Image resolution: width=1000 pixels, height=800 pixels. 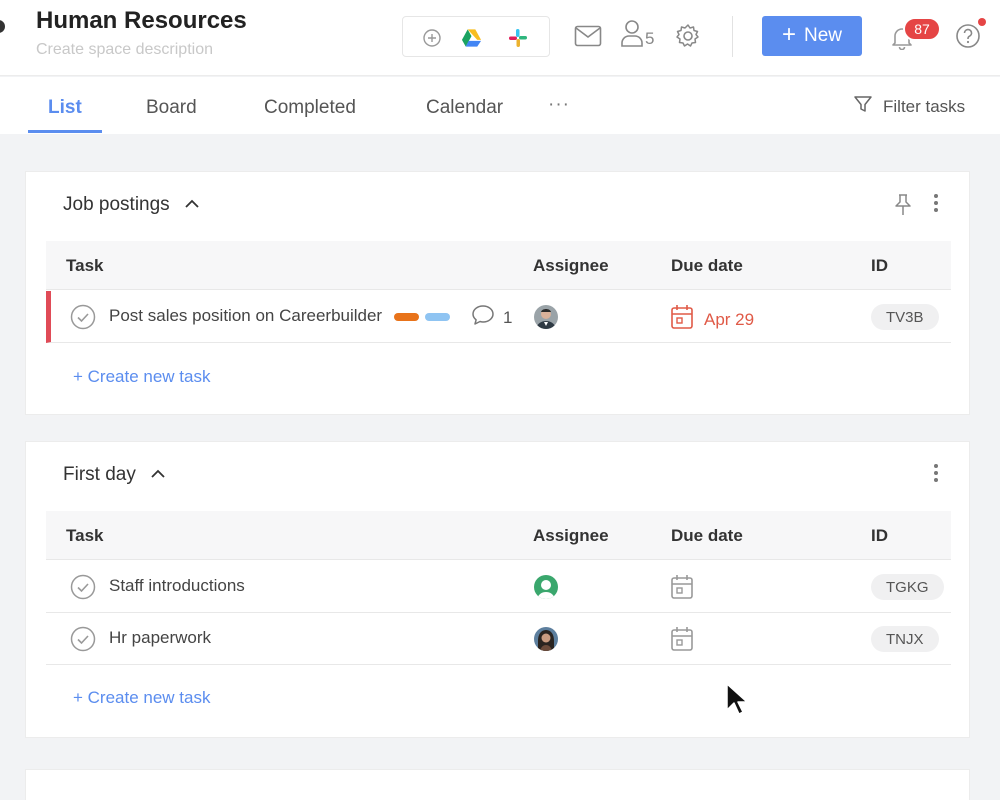 I want to click on tab-calendar: Calendar, so click(x=464, y=108).